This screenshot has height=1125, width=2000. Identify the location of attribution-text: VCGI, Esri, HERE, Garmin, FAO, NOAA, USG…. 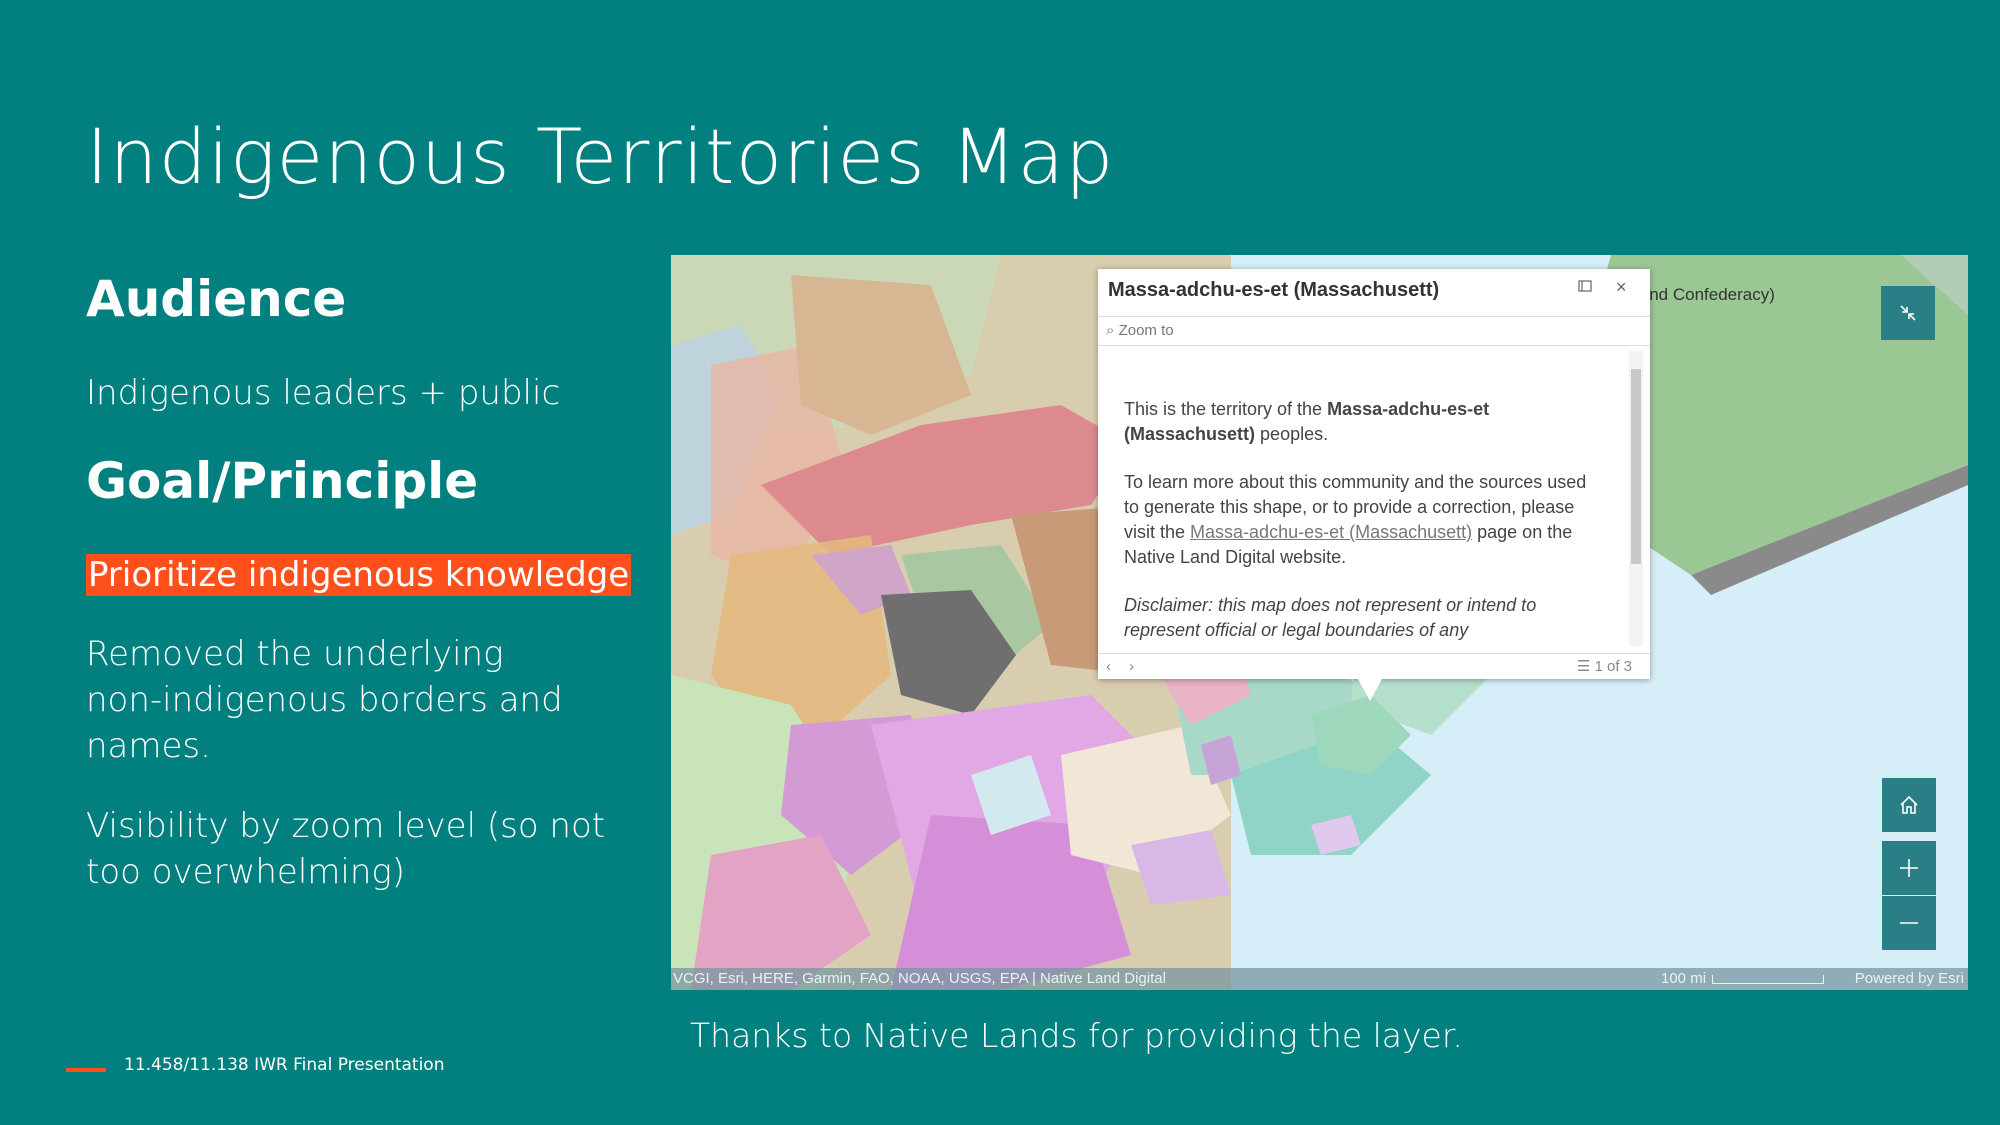
(919, 978).